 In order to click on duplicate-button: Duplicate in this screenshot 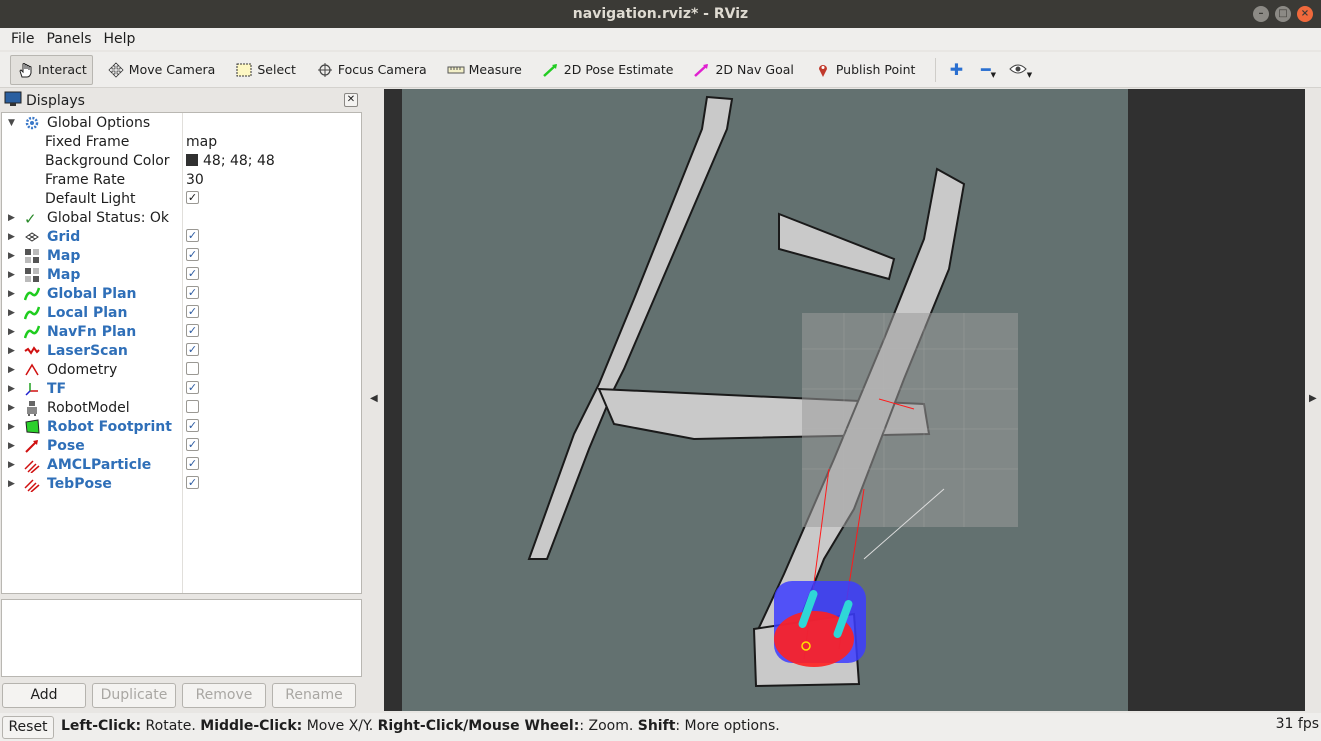, I will do `click(134, 695)`.